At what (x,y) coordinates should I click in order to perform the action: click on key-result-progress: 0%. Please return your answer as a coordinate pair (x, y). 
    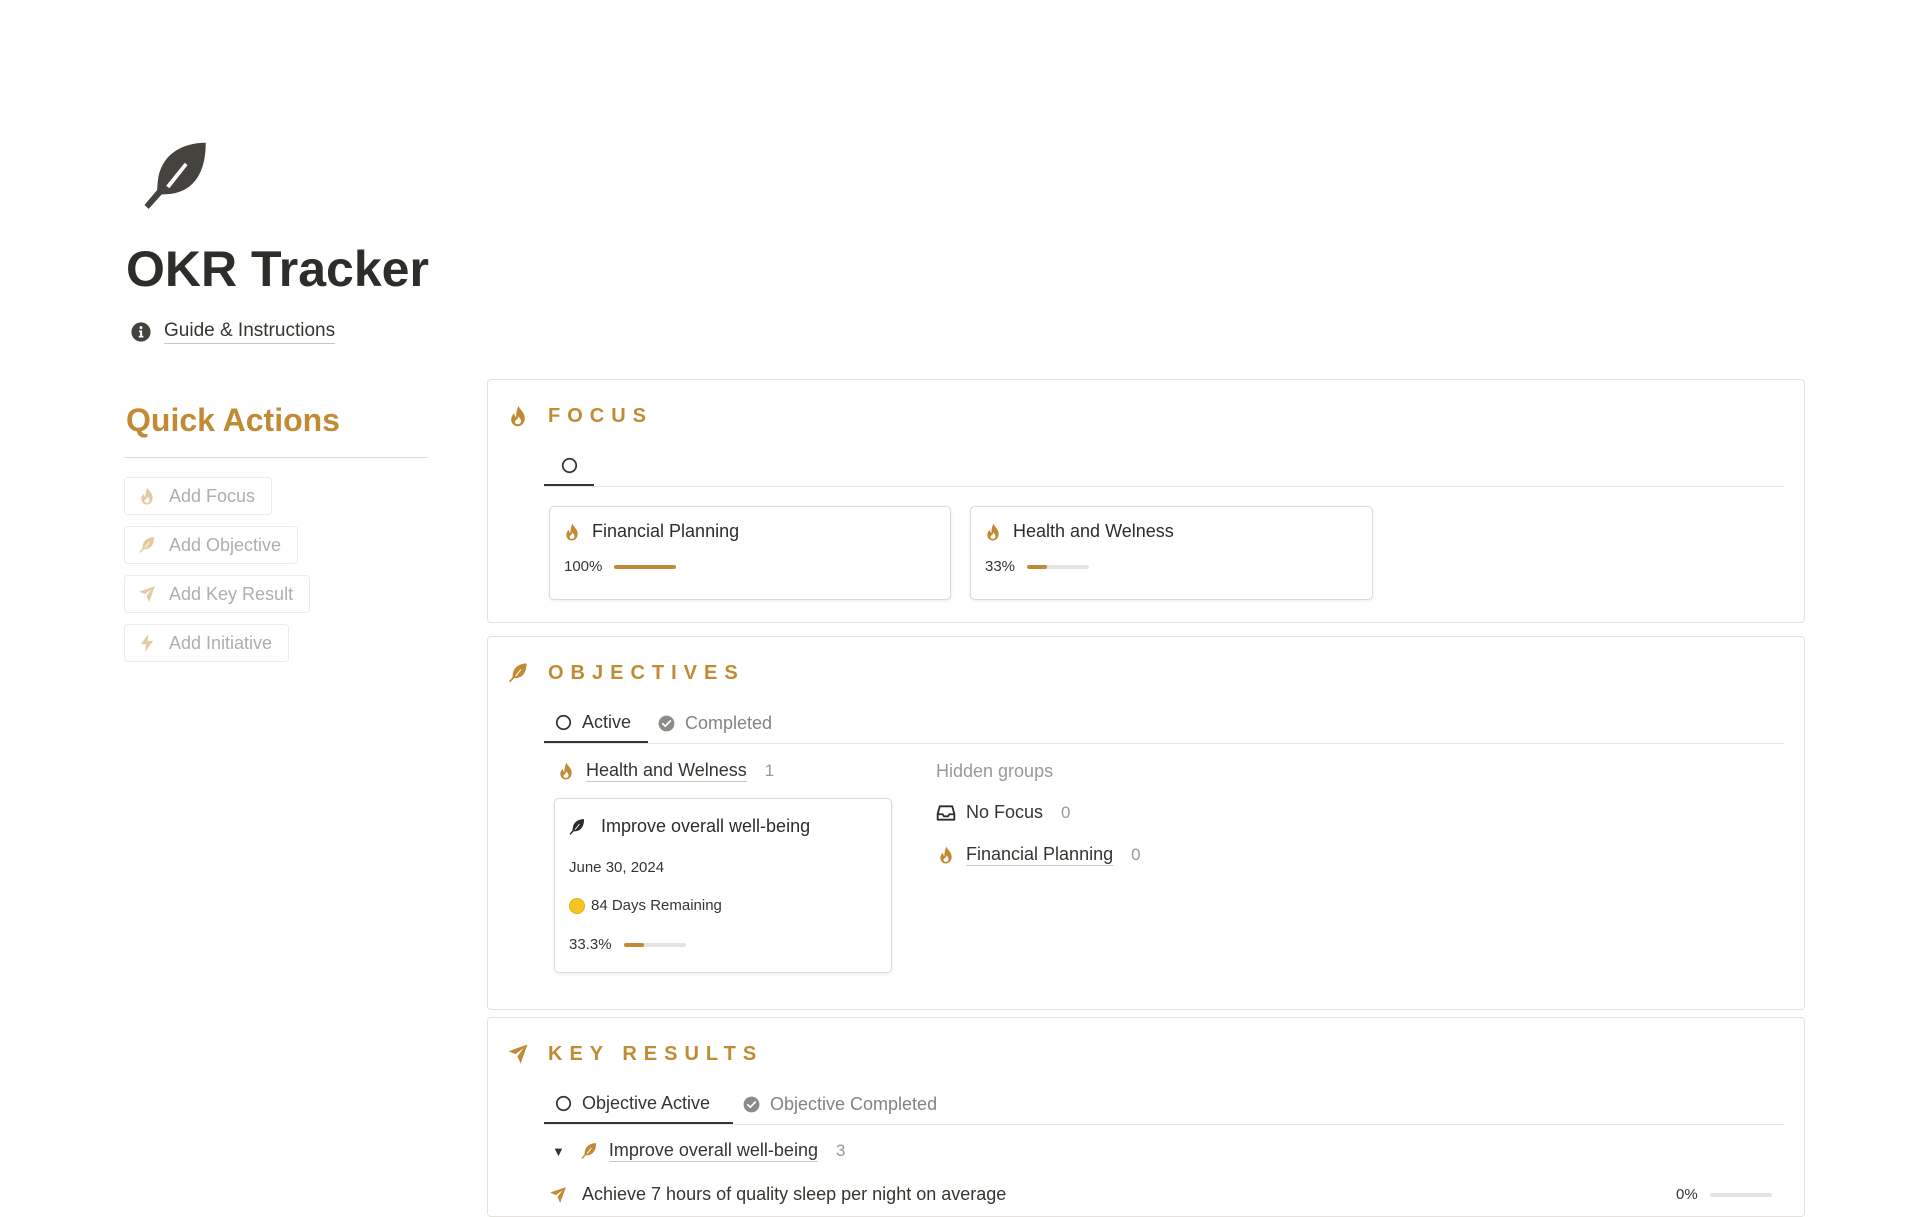
    Looking at the image, I should click on (1724, 1194).